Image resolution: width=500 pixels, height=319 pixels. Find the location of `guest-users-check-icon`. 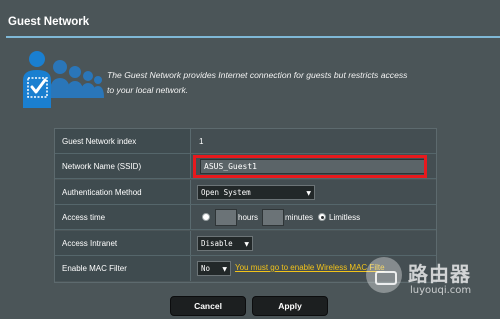

guest-users-check-icon is located at coordinates (63, 79).